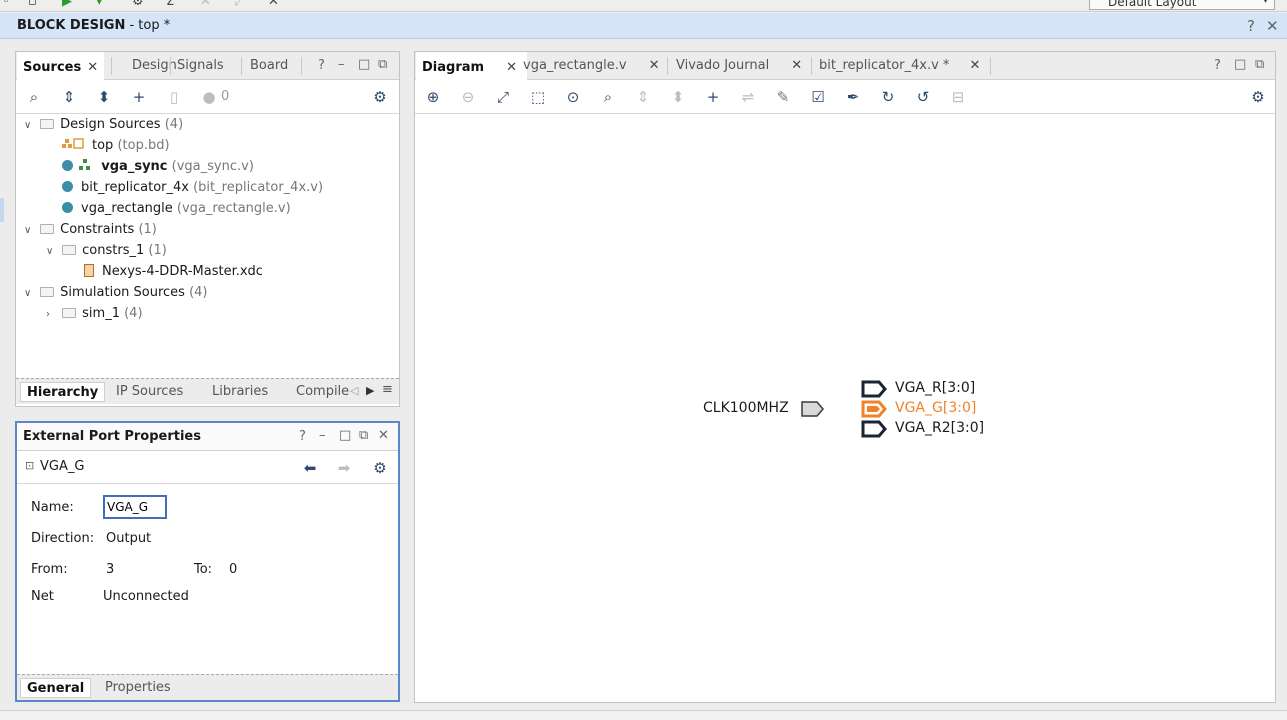  I want to click on expand-icon: ⬍, so click(678, 97).